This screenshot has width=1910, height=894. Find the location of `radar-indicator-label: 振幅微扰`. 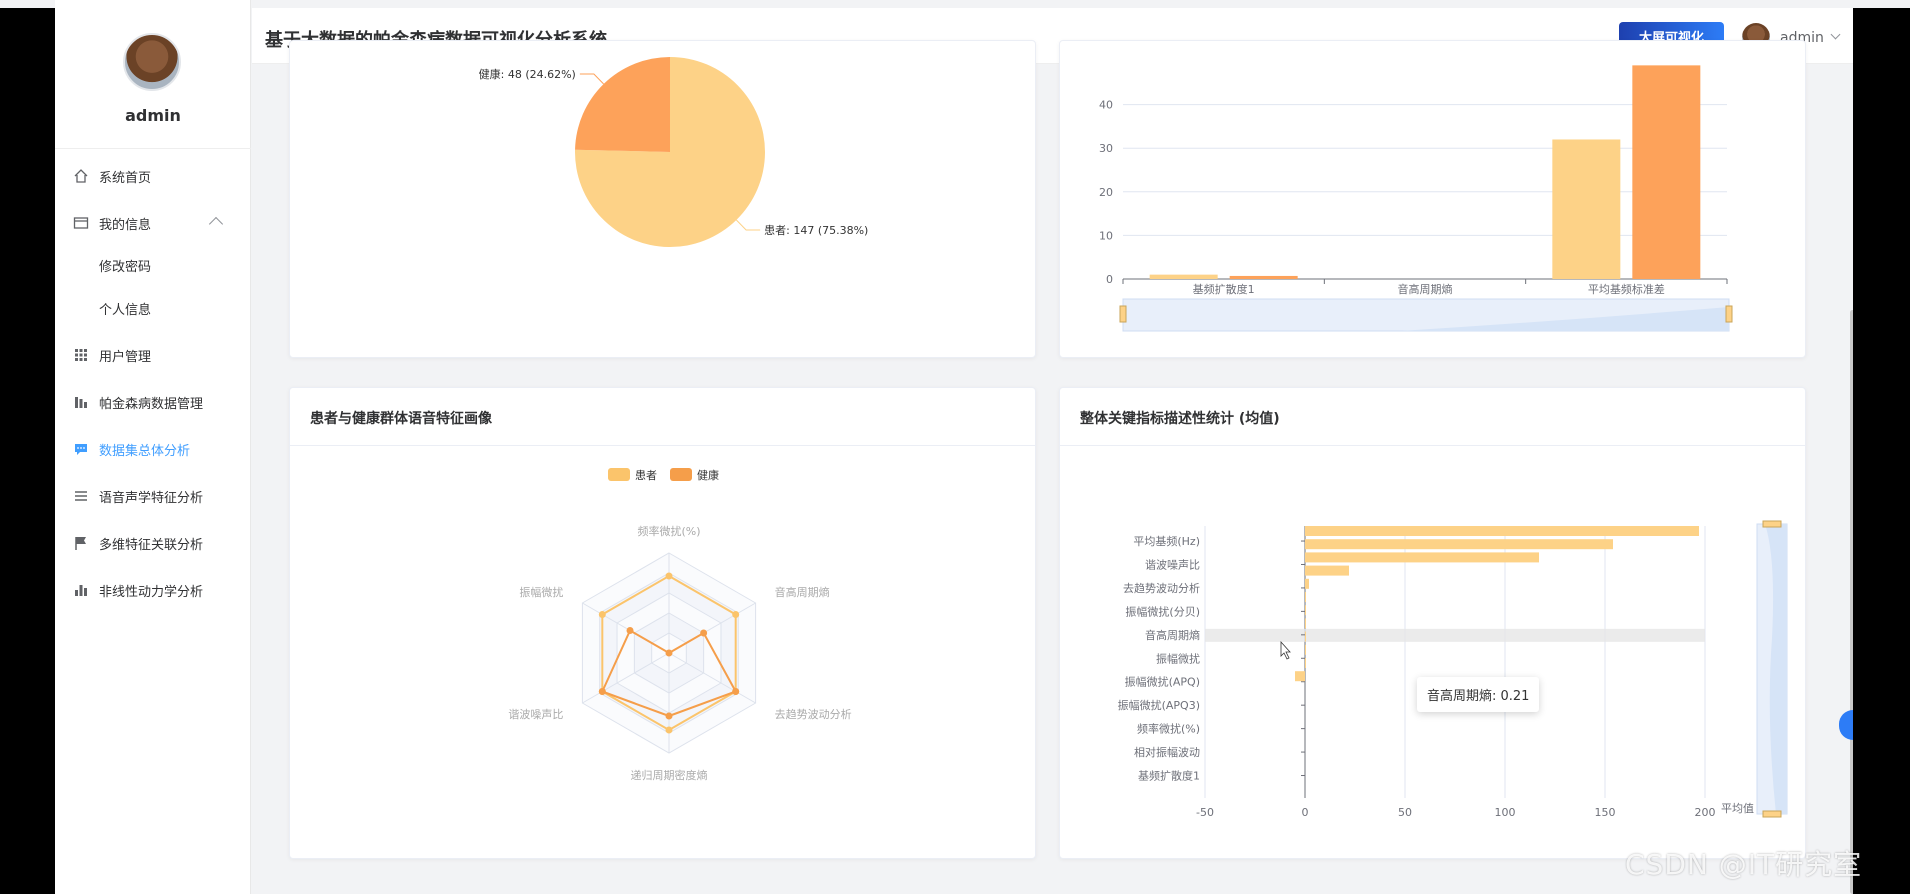

radar-indicator-label: 振幅微扰 is located at coordinates (541, 592).